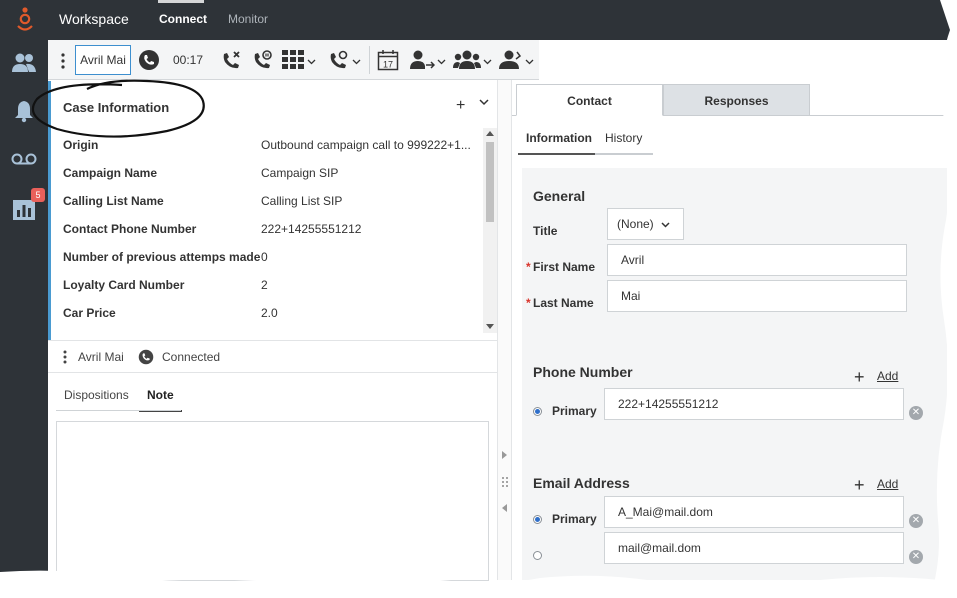  Describe the element at coordinates (484, 102) in the screenshot. I see `collapse-chevron-icon` at that location.